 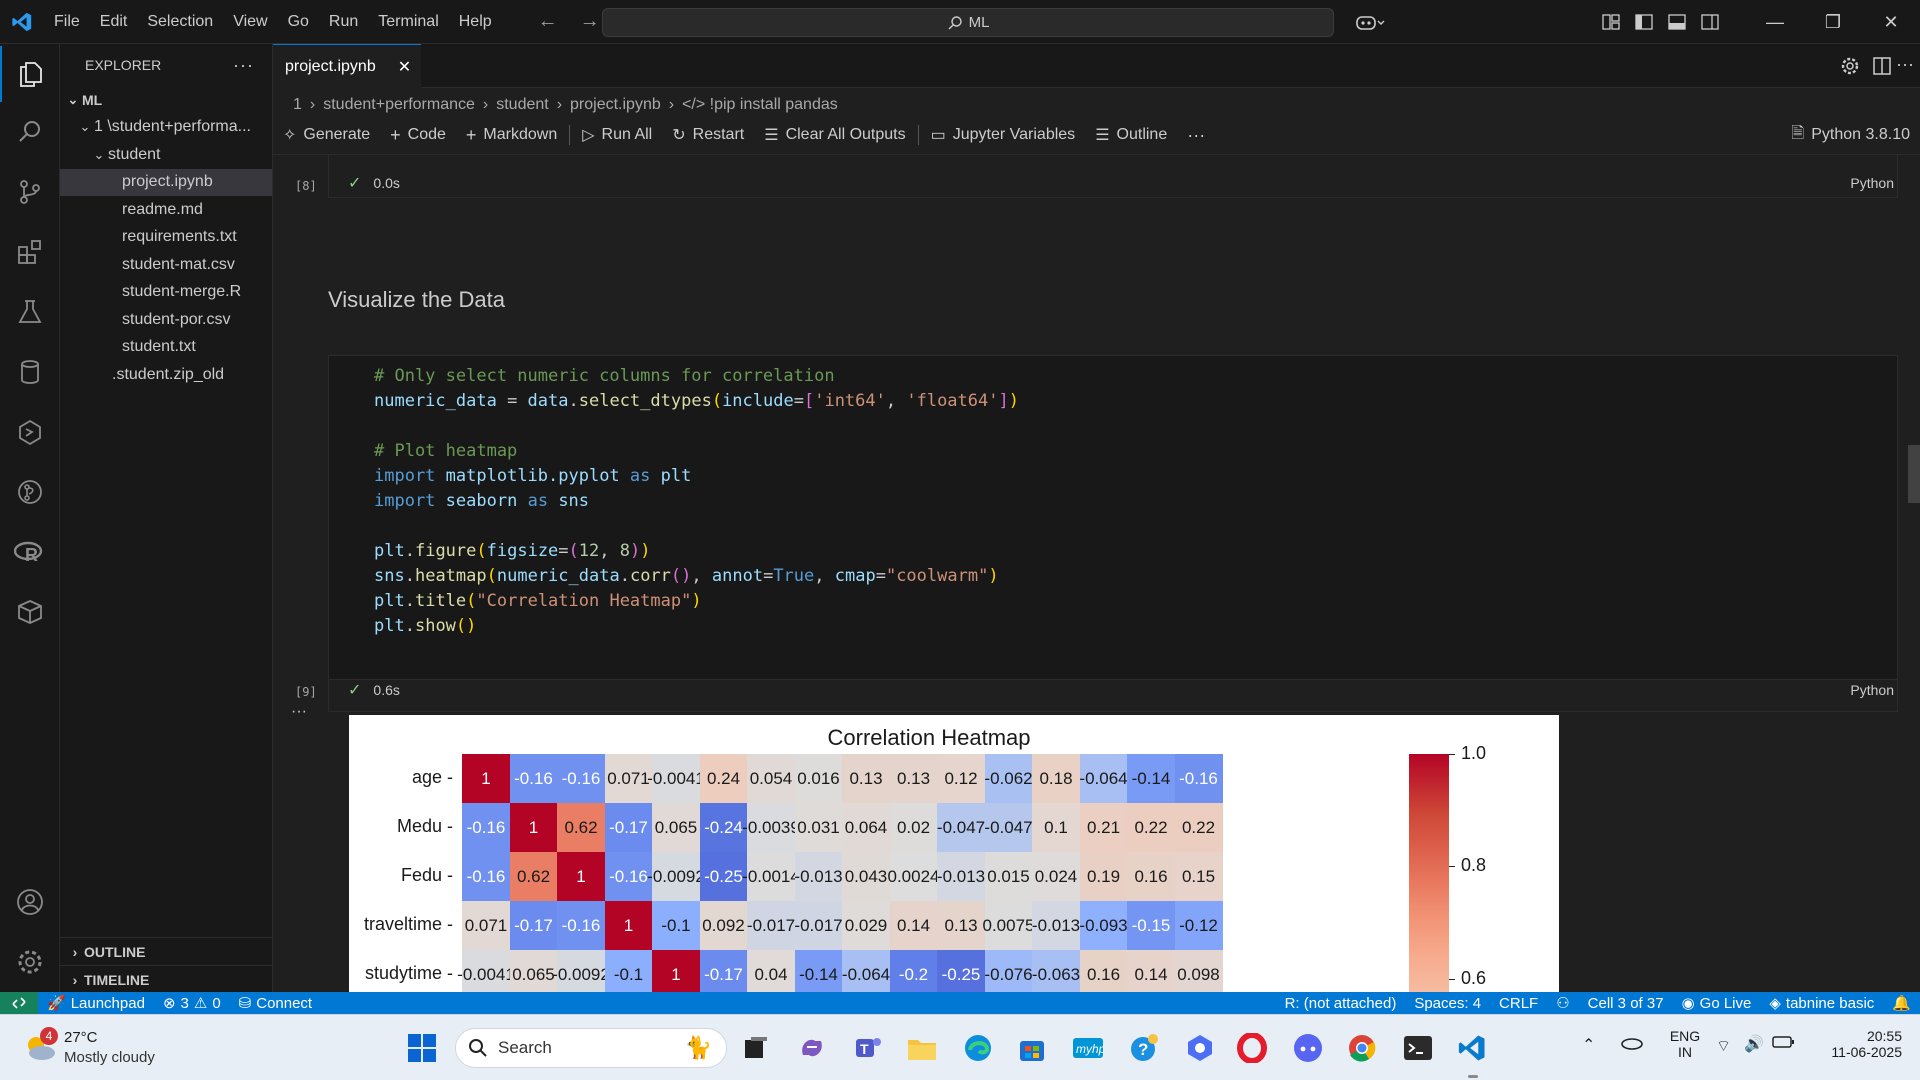 I want to click on tabnine-status: ◈ tabnine basic, so click(x=1821, y=1003).